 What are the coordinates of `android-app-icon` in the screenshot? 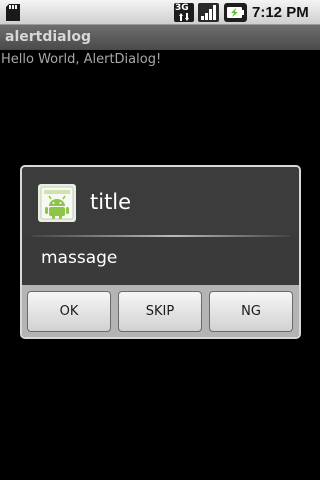 It's located at (57, 203).